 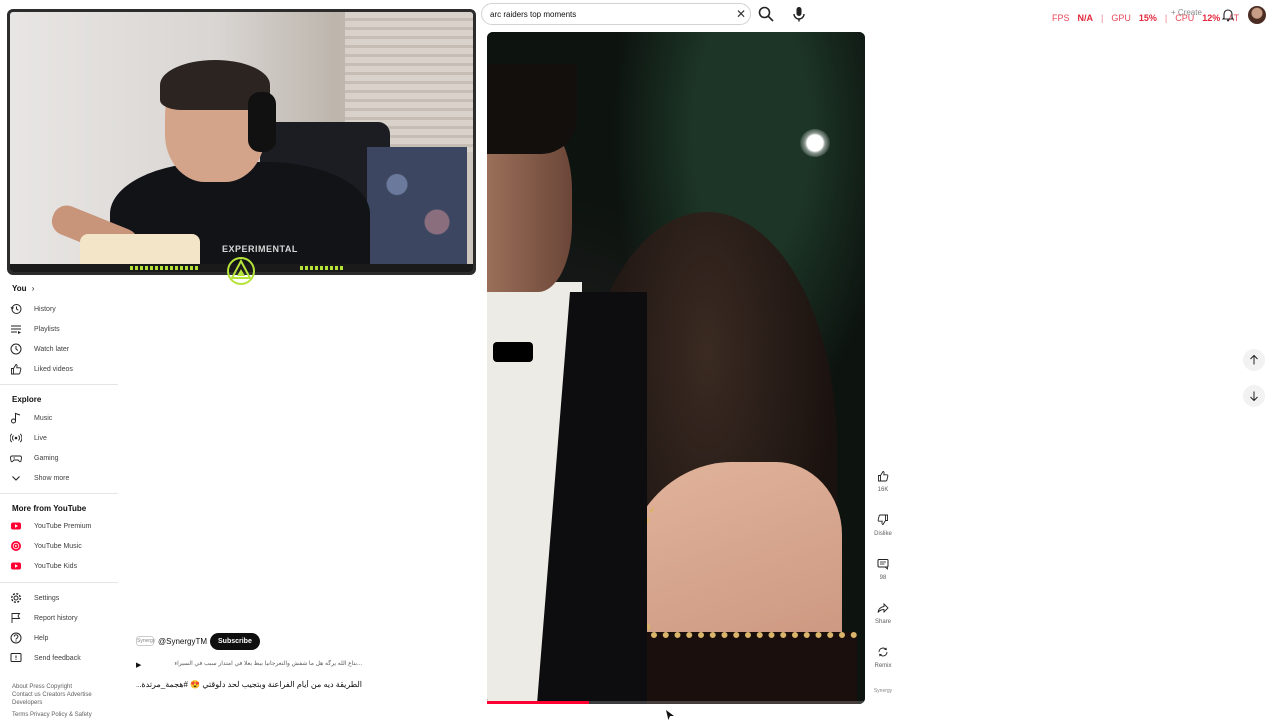 I want to click on youtube-kids-icon, so click(x=16, y=566).